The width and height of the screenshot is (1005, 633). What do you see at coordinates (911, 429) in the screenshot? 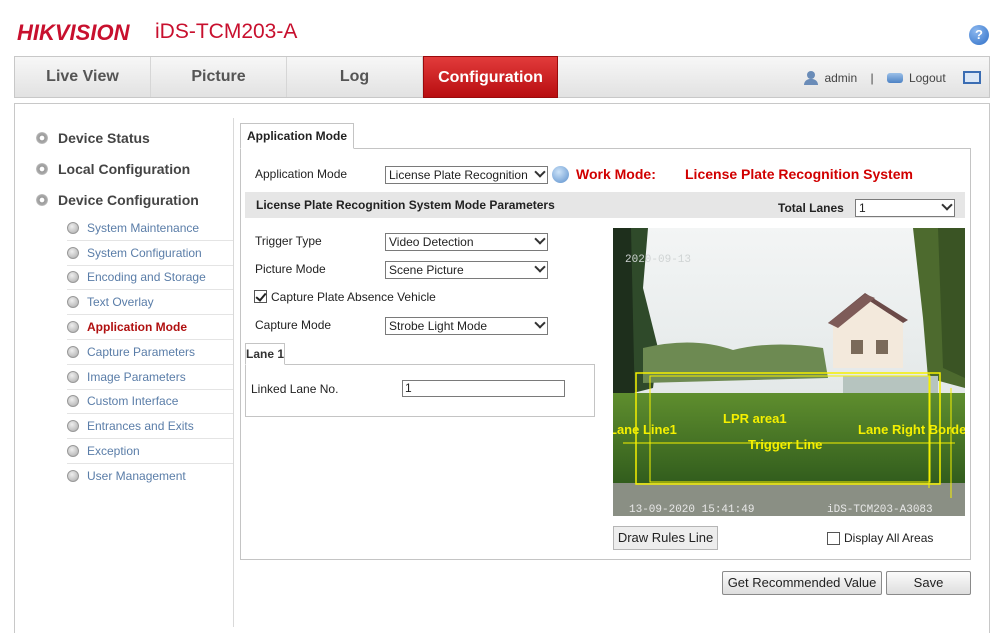
I see `overlay-lane-right-border: Lane Right Border` at bounding box center [911, 429].